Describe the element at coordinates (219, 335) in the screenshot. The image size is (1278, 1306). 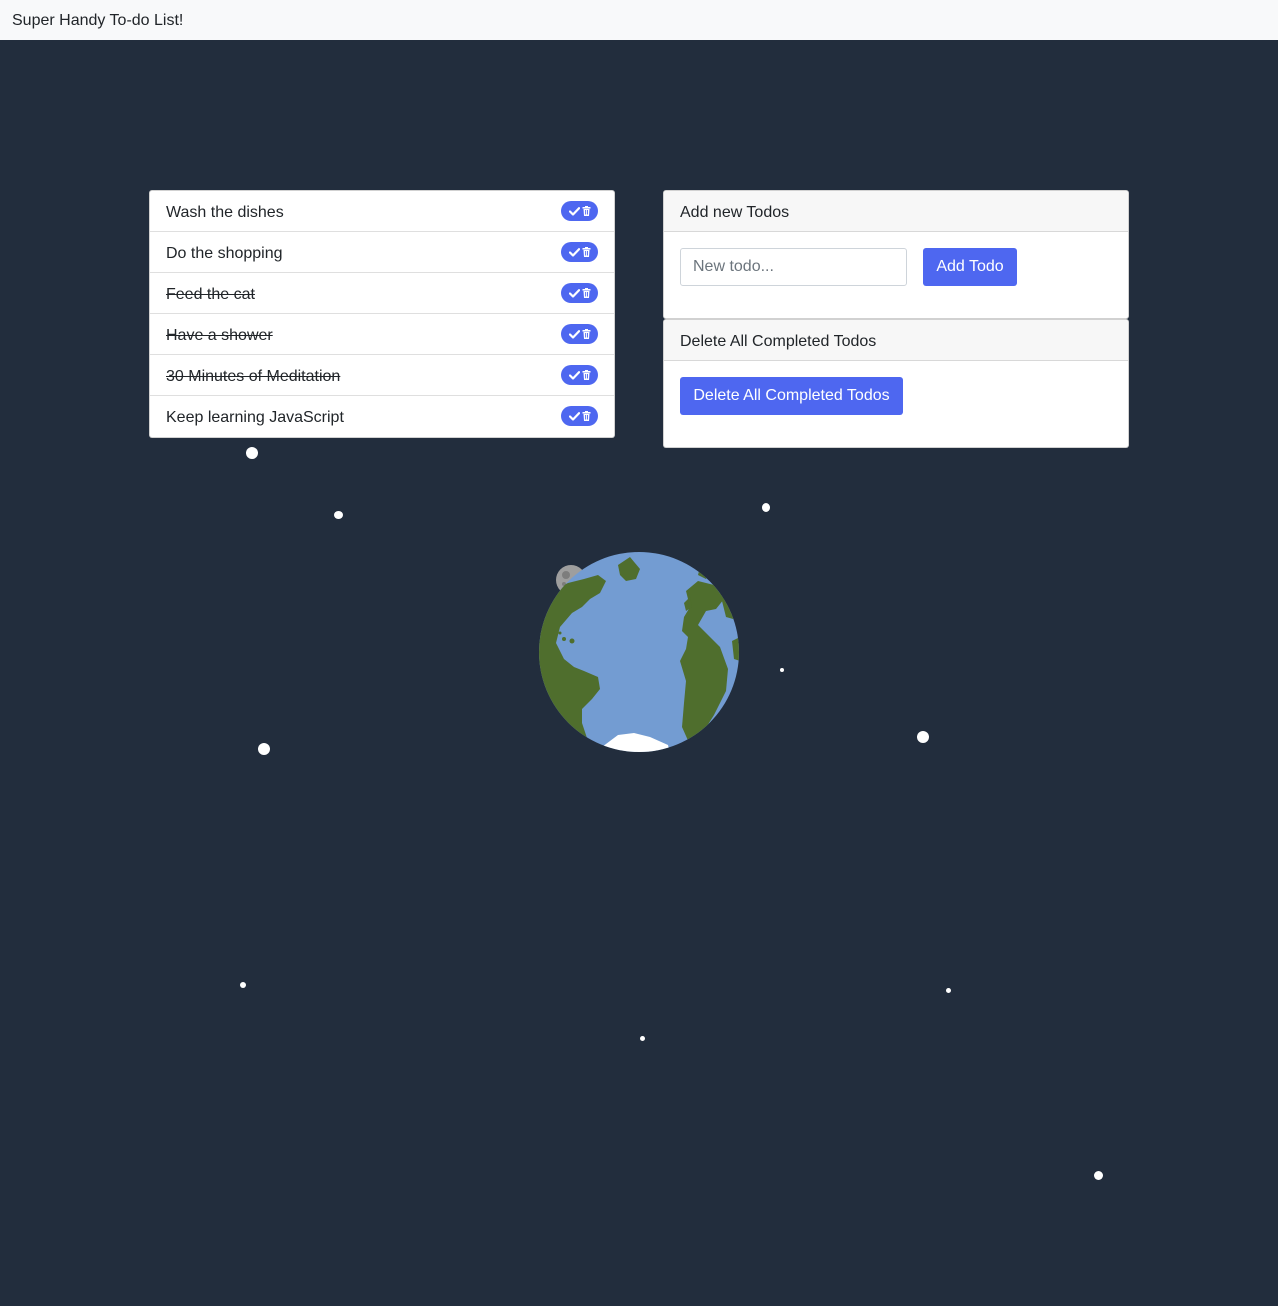
I see `todo-text: Have a shower` at that location.